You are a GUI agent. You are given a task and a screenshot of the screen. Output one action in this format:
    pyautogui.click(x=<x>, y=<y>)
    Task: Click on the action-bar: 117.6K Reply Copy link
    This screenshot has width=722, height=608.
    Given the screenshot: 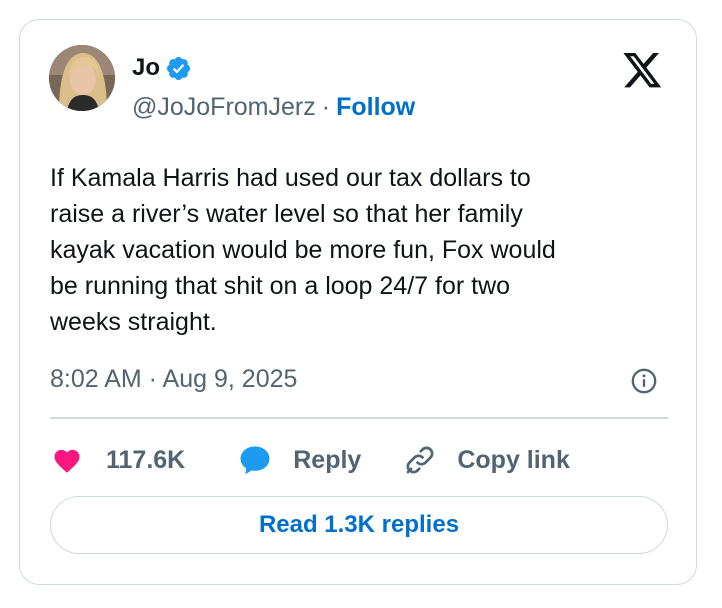 What is the action you would take?
    pyautogui.click(x=311, y=460)
    